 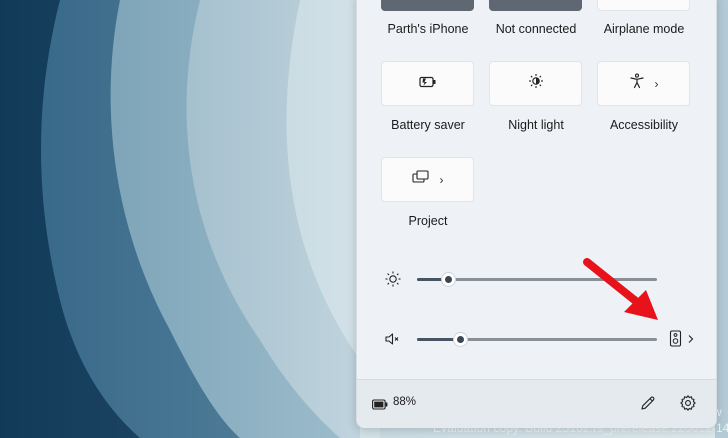 What do you see at coordinates (428, 29) in the screenshot?
I see `tile-bluetooth-label: Parth's iPhone` at bounding box center [428, 29].